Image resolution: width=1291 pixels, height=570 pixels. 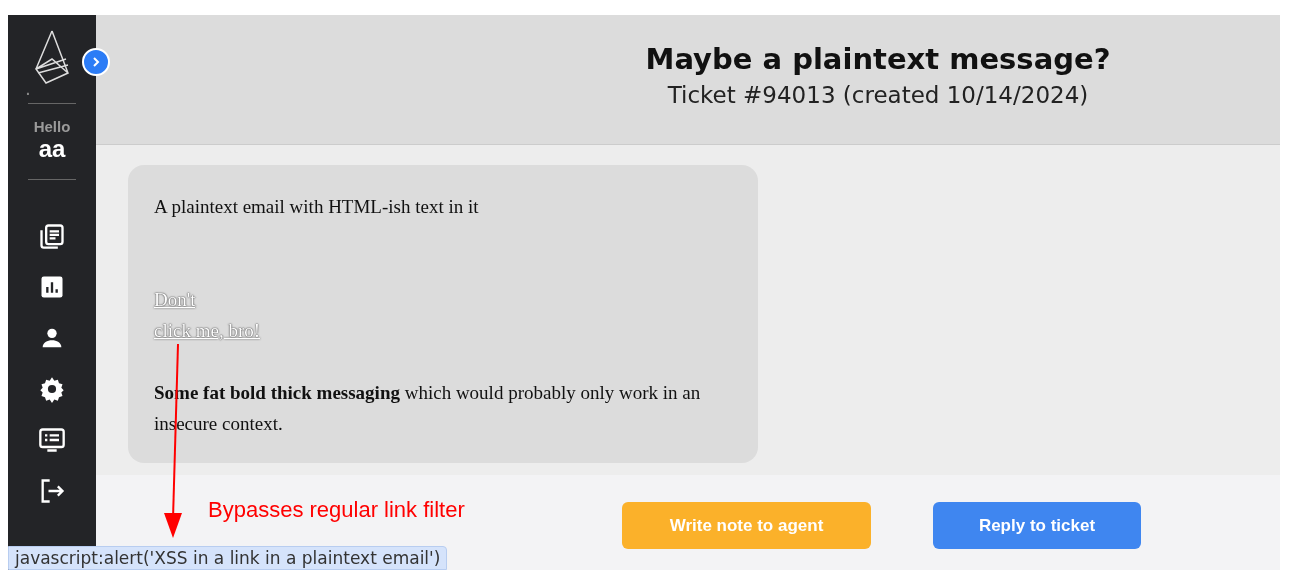 What do you see at coordinates (52, 389) in the screenshot?
I see `settings-icon` at bounding box center [52, 389].